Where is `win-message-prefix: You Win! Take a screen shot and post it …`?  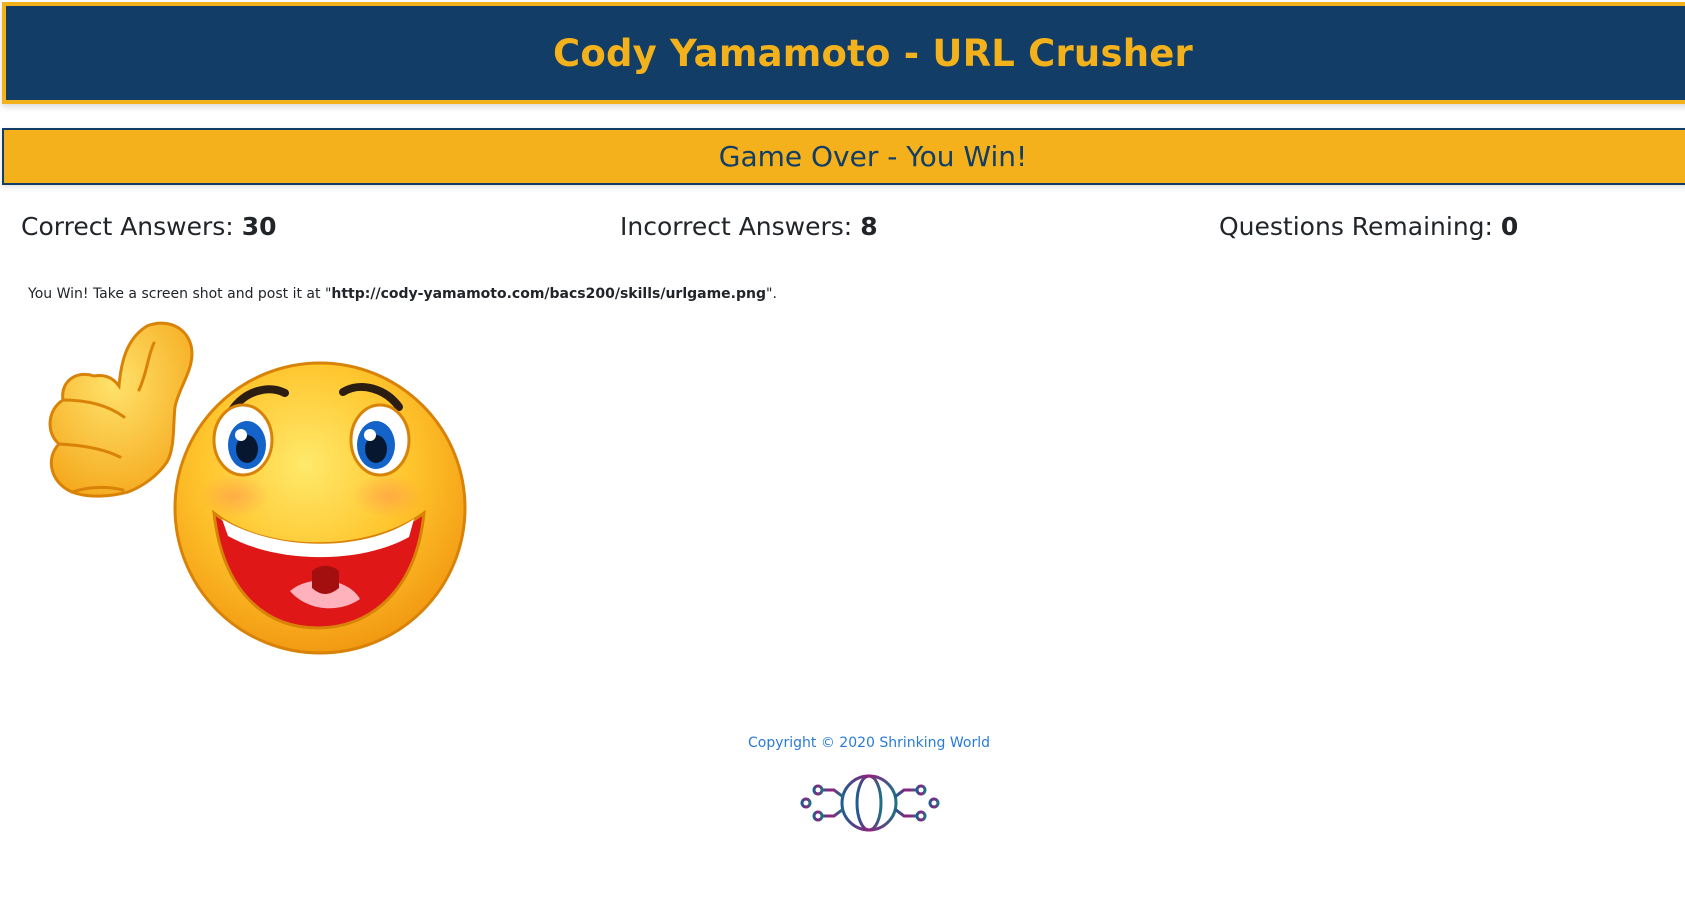
win-message-prefix: You Win! Take a screen shot and post it … is located at coordinates (180, 294).